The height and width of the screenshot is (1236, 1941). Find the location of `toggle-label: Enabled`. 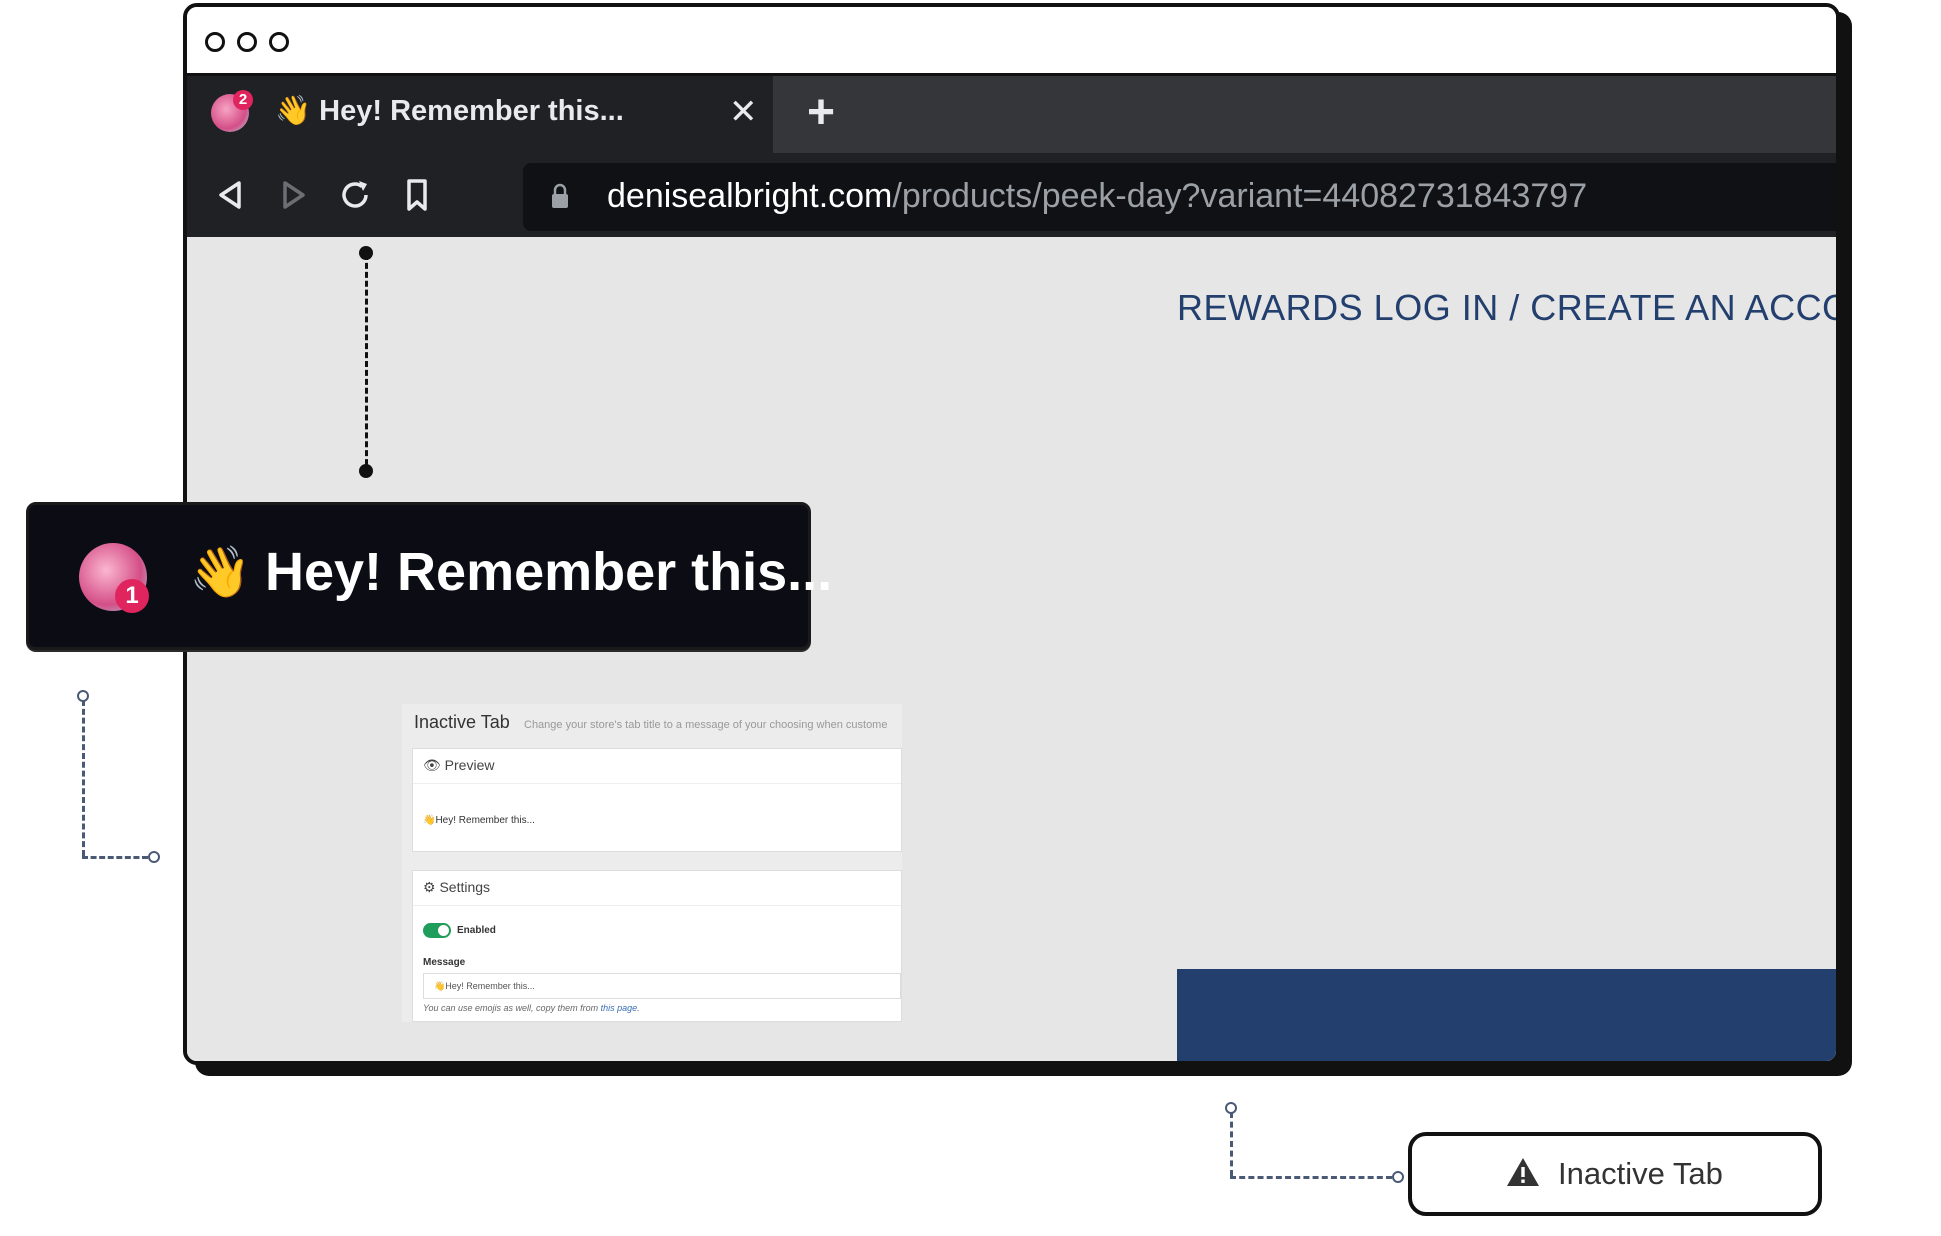

toggle-label: Enabled is located at coordinates (476, 930).